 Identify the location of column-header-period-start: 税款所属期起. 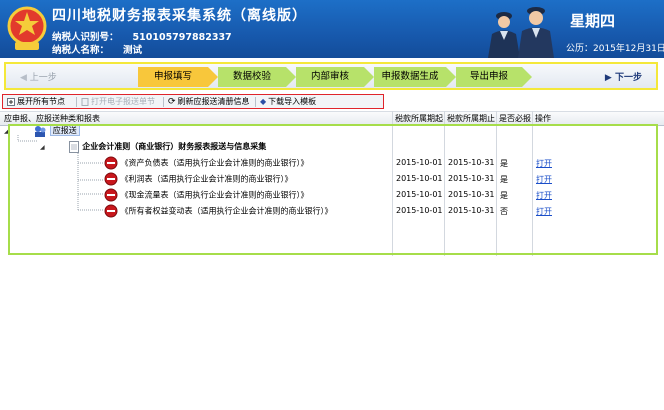
(419, 118).